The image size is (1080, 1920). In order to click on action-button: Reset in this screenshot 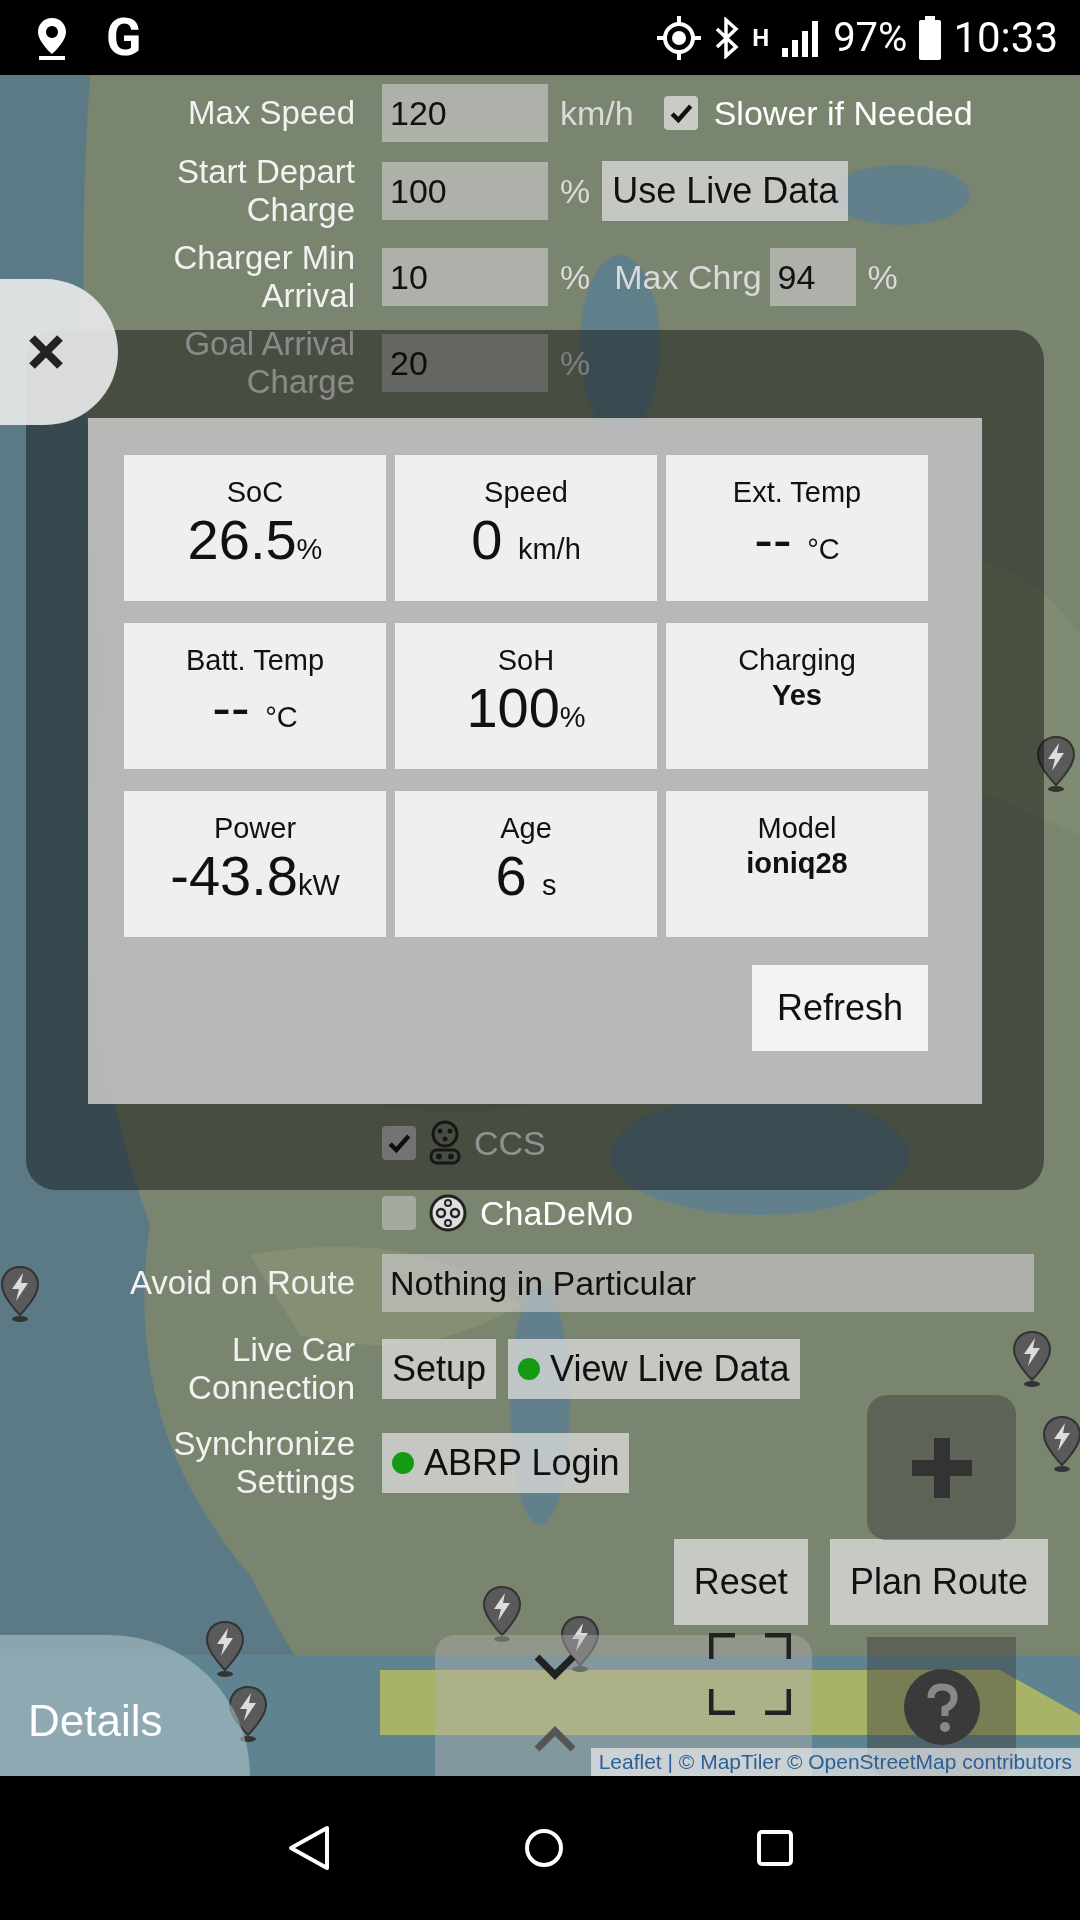, I will do `click(740, 1582)`.